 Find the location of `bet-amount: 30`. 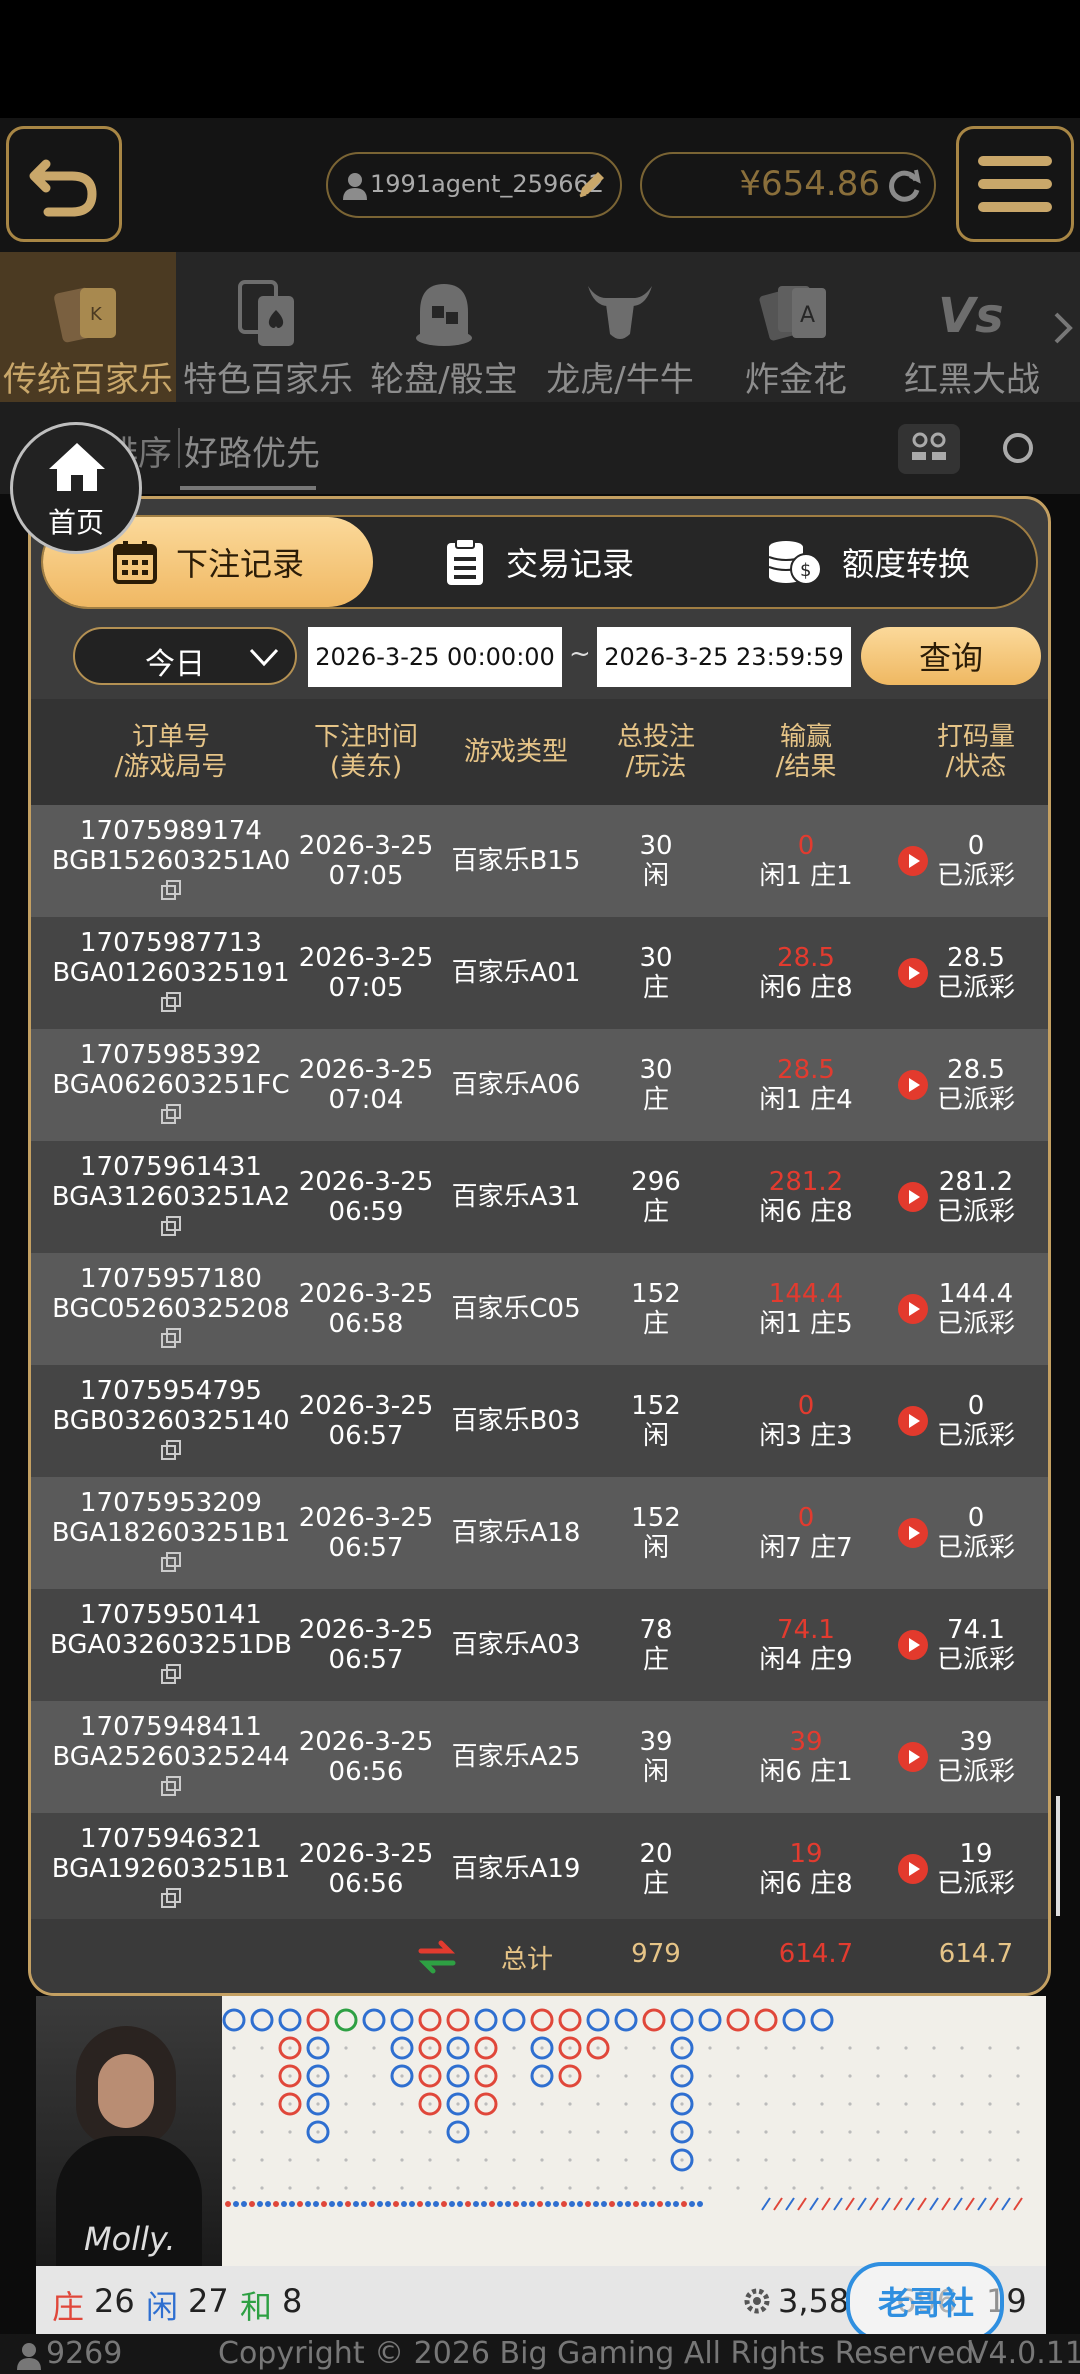

bet-amount: 30 is located at coordinates (656, 1070).